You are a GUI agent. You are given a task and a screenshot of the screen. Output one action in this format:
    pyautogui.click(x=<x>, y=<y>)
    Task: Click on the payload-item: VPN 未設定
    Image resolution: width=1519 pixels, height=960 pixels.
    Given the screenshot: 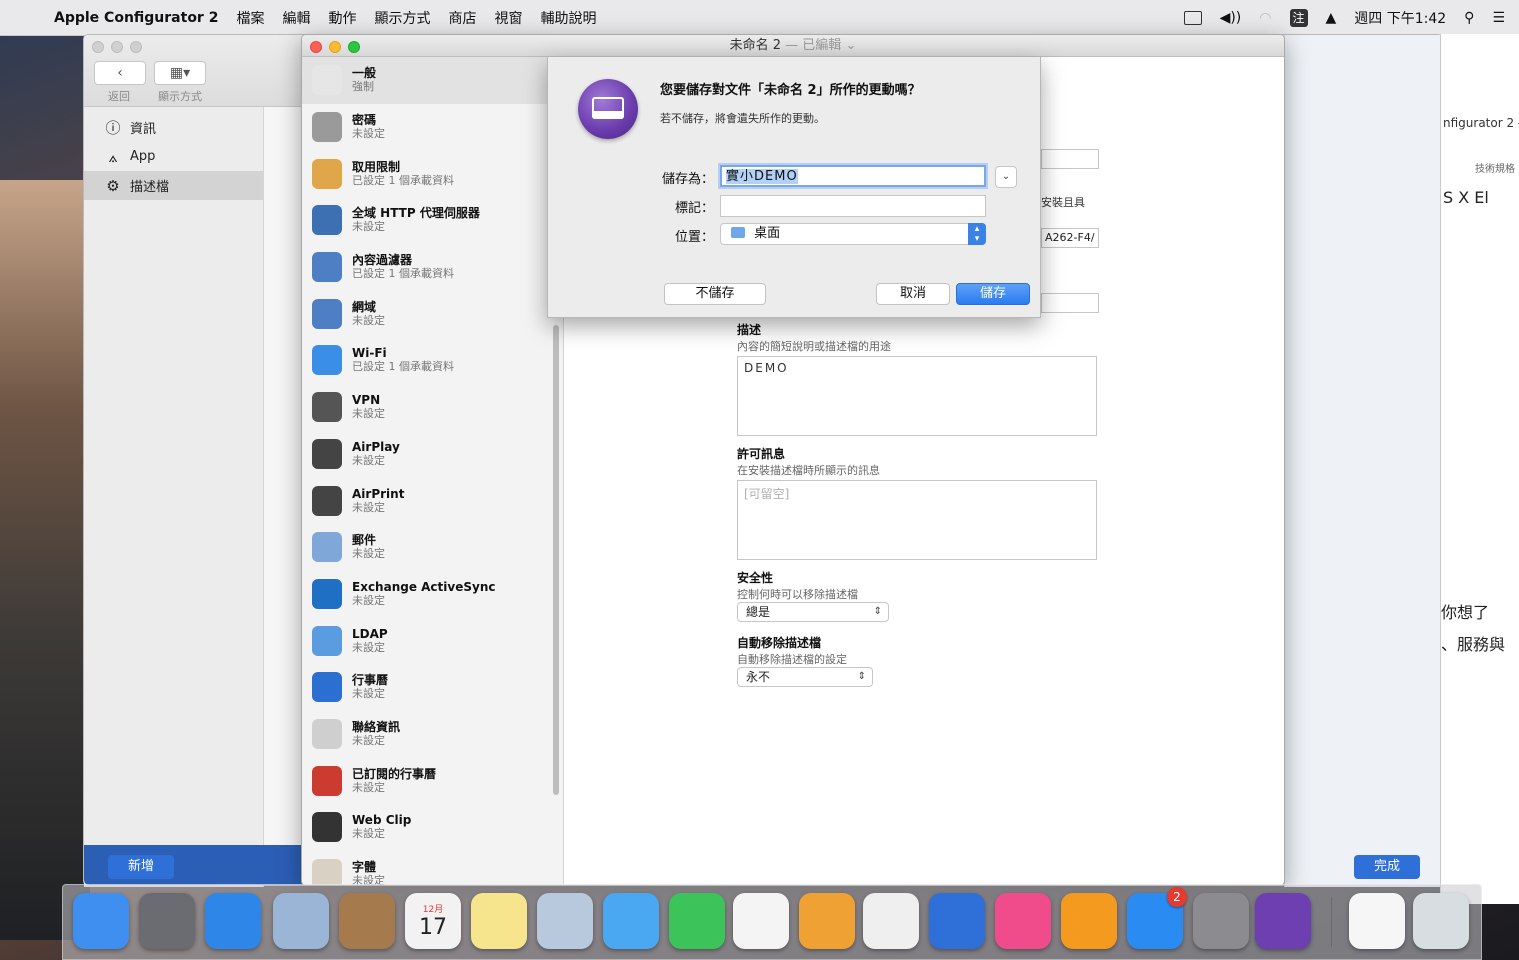 What is the action you would take?
    pyautogui.click(x=432, y=407)
    